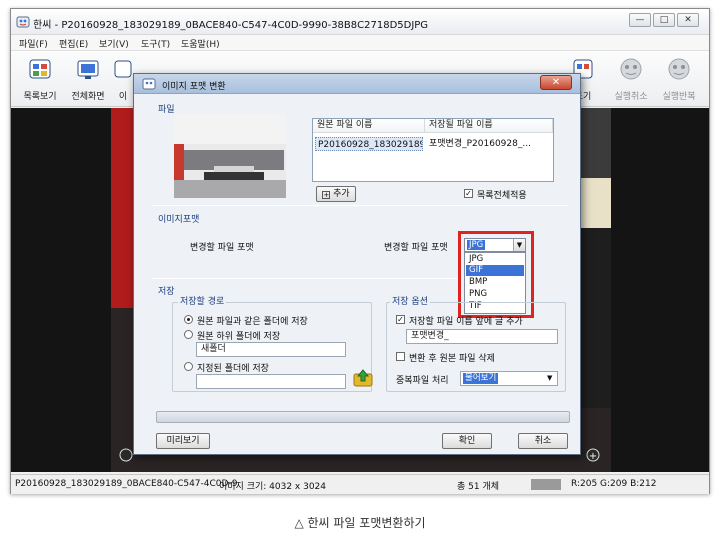 The height and width of the screenshot is (542, 720). I want to click on radio-same-folder, so click(188, 319).